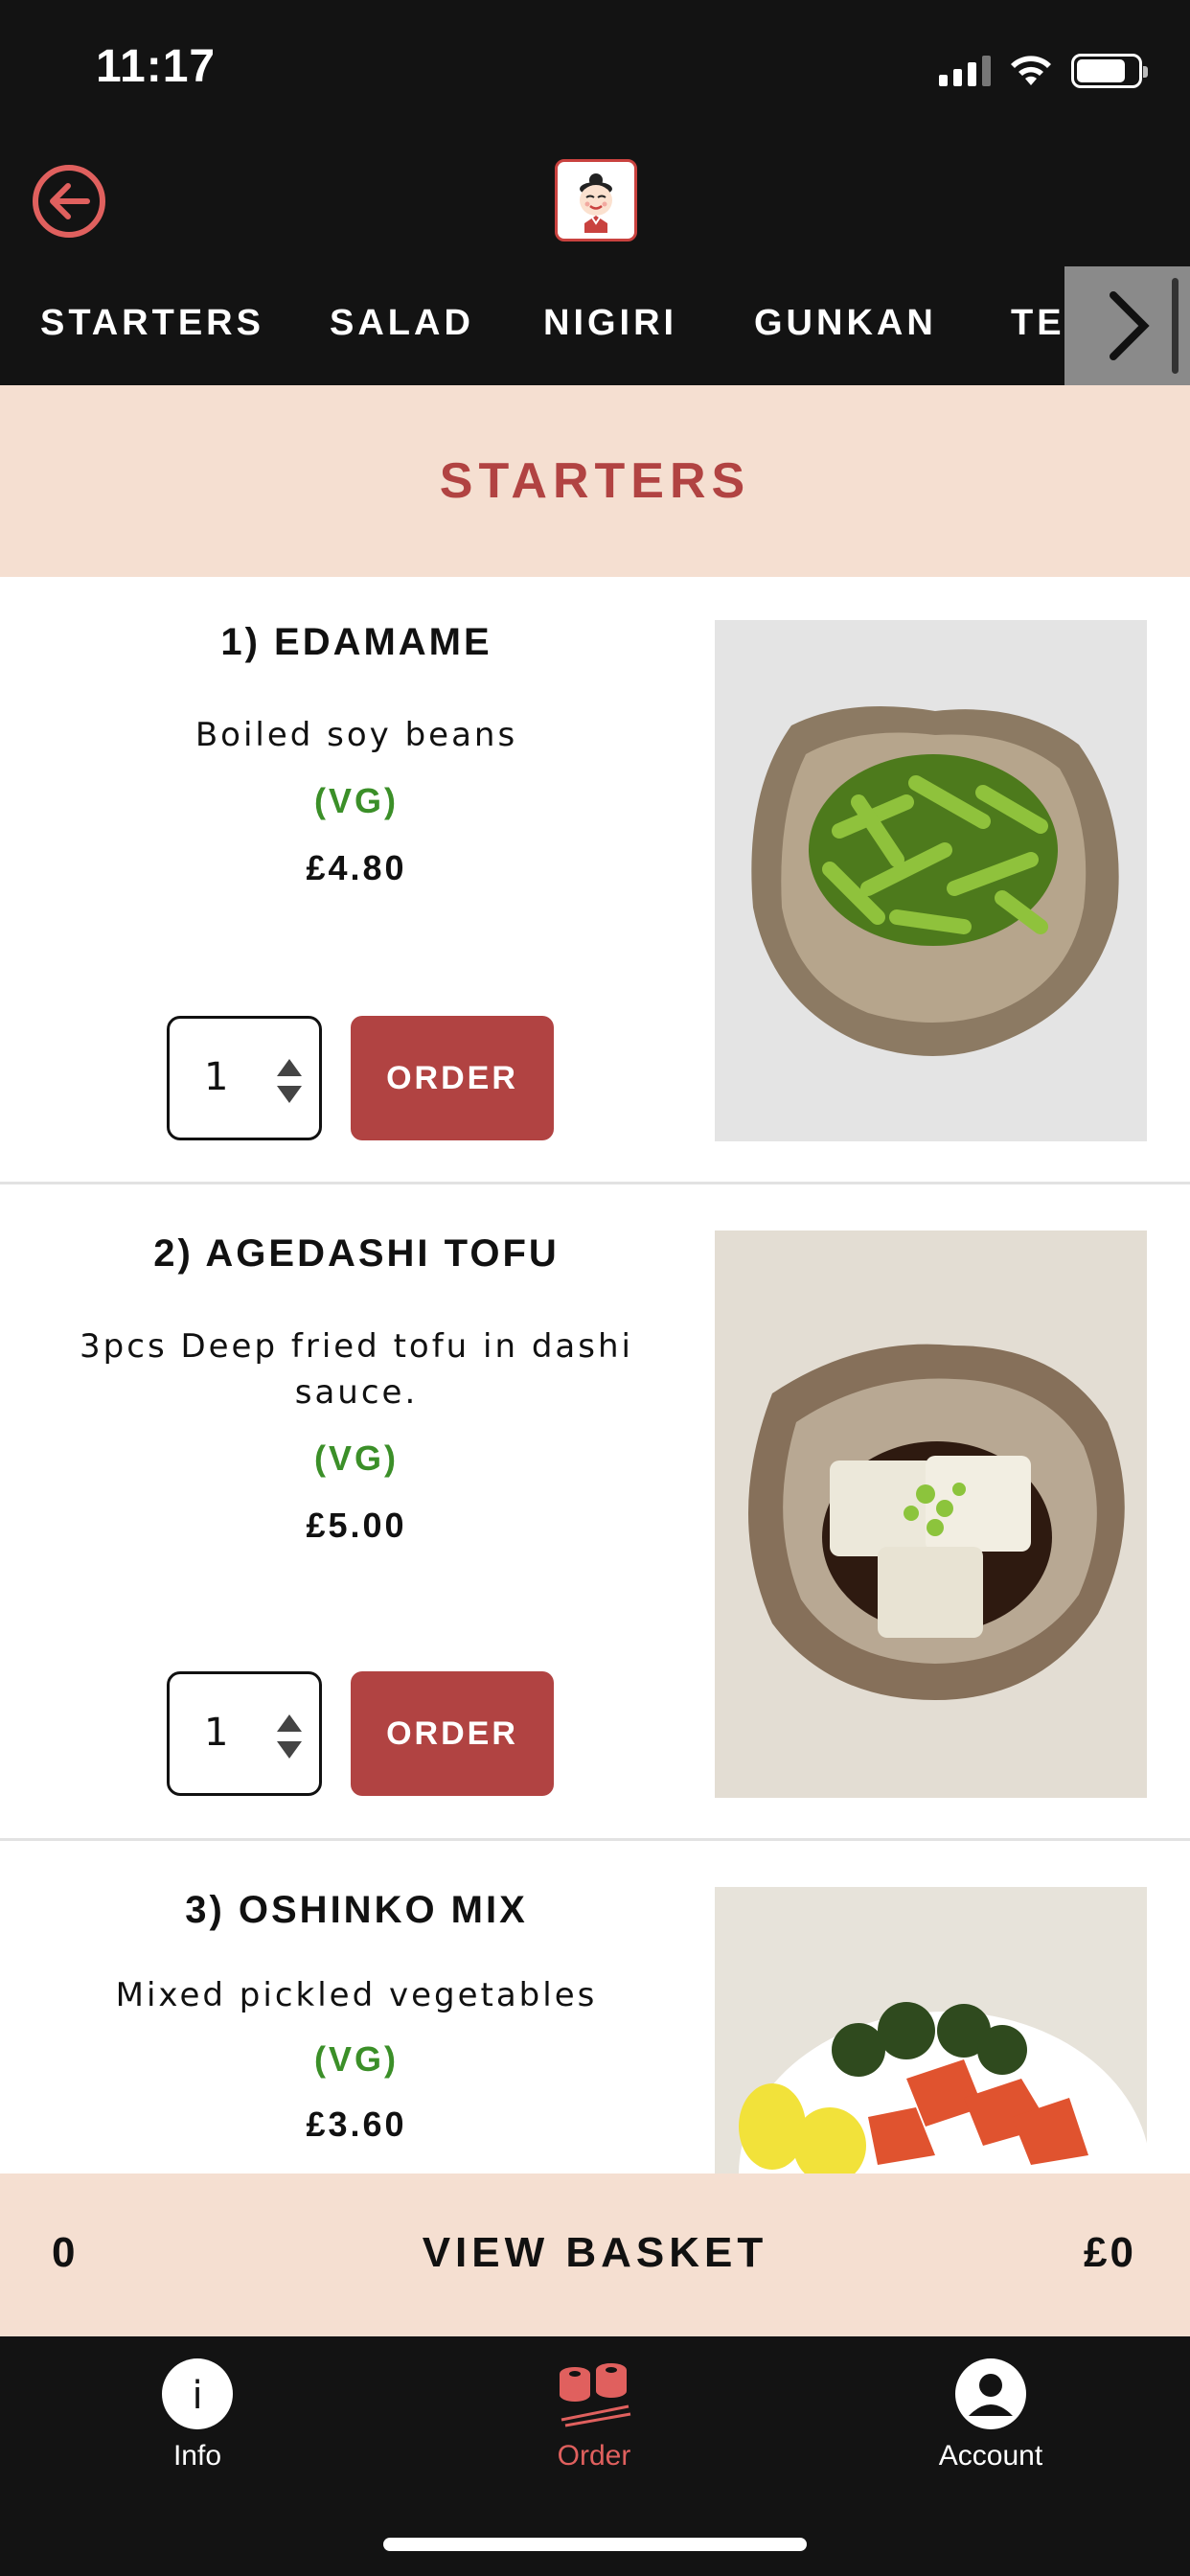  I want to click on home-indicator, so click(595, 2544).